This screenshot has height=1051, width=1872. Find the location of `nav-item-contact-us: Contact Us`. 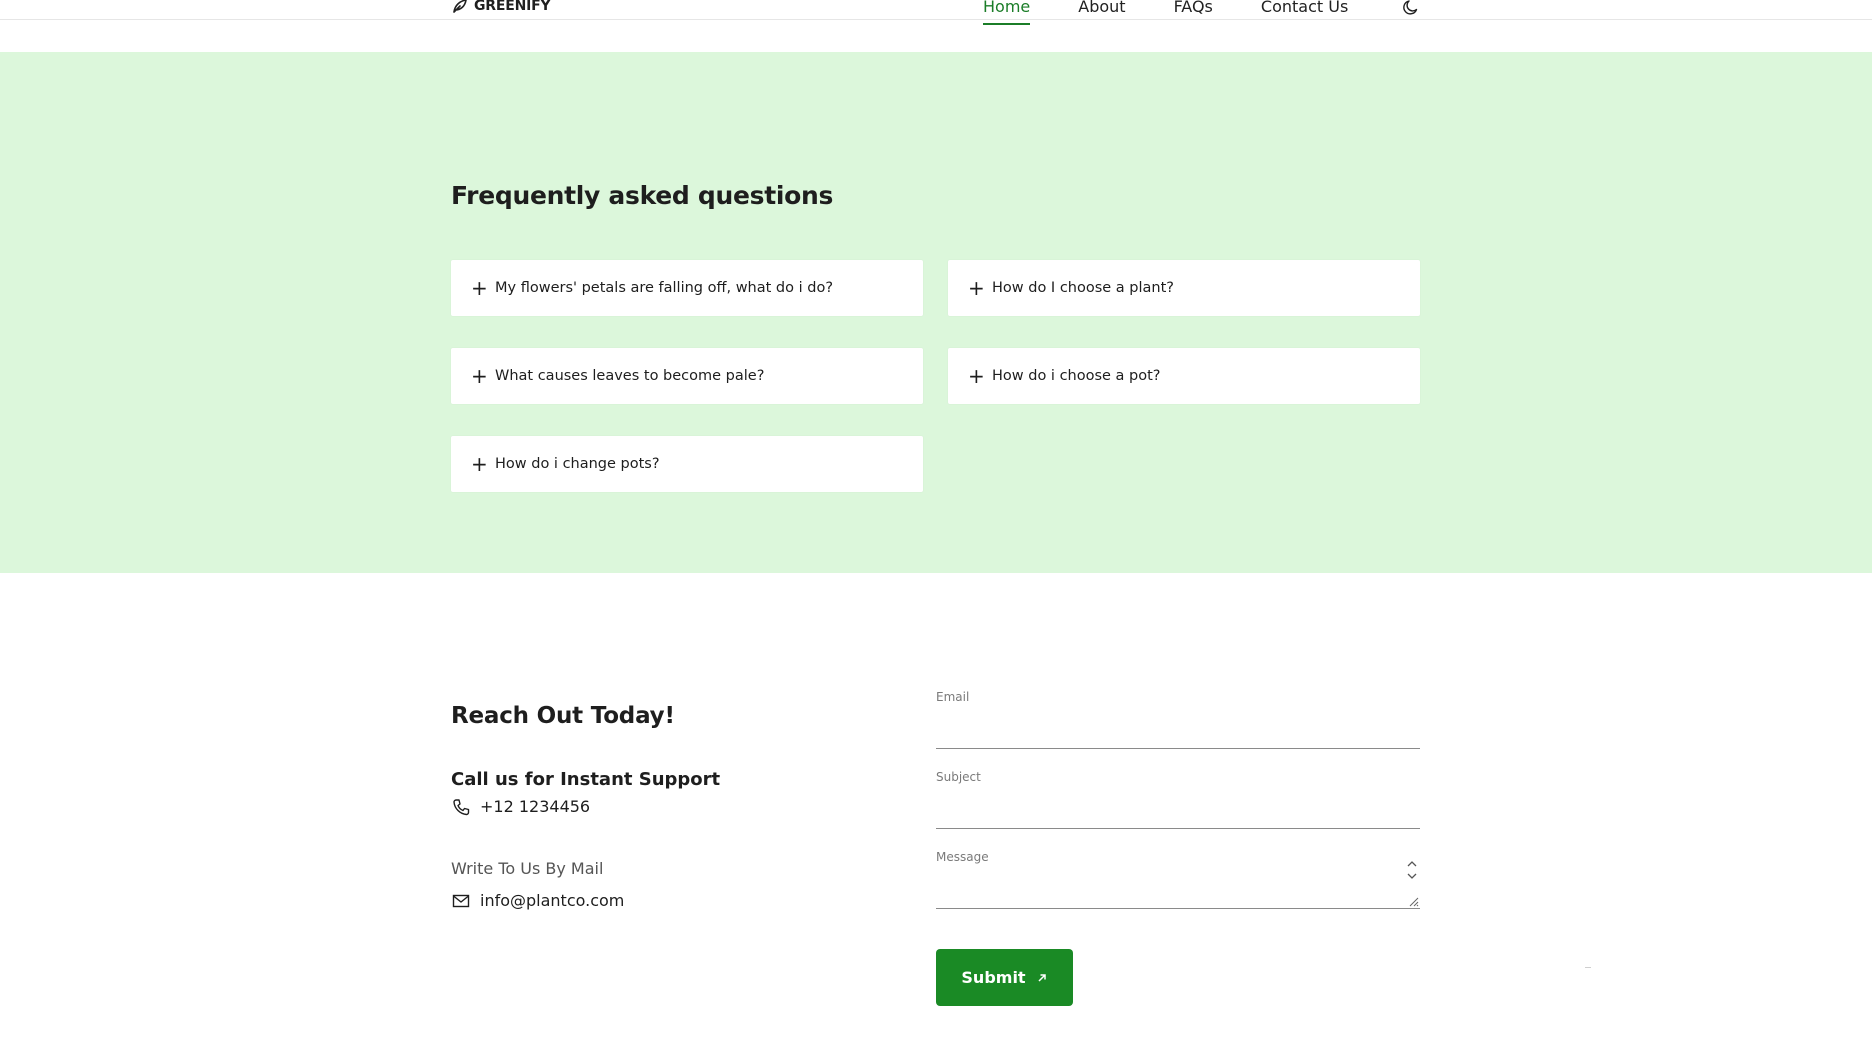

nav-item-contact-us: Contact Us is located at coordinates (1304, 8).